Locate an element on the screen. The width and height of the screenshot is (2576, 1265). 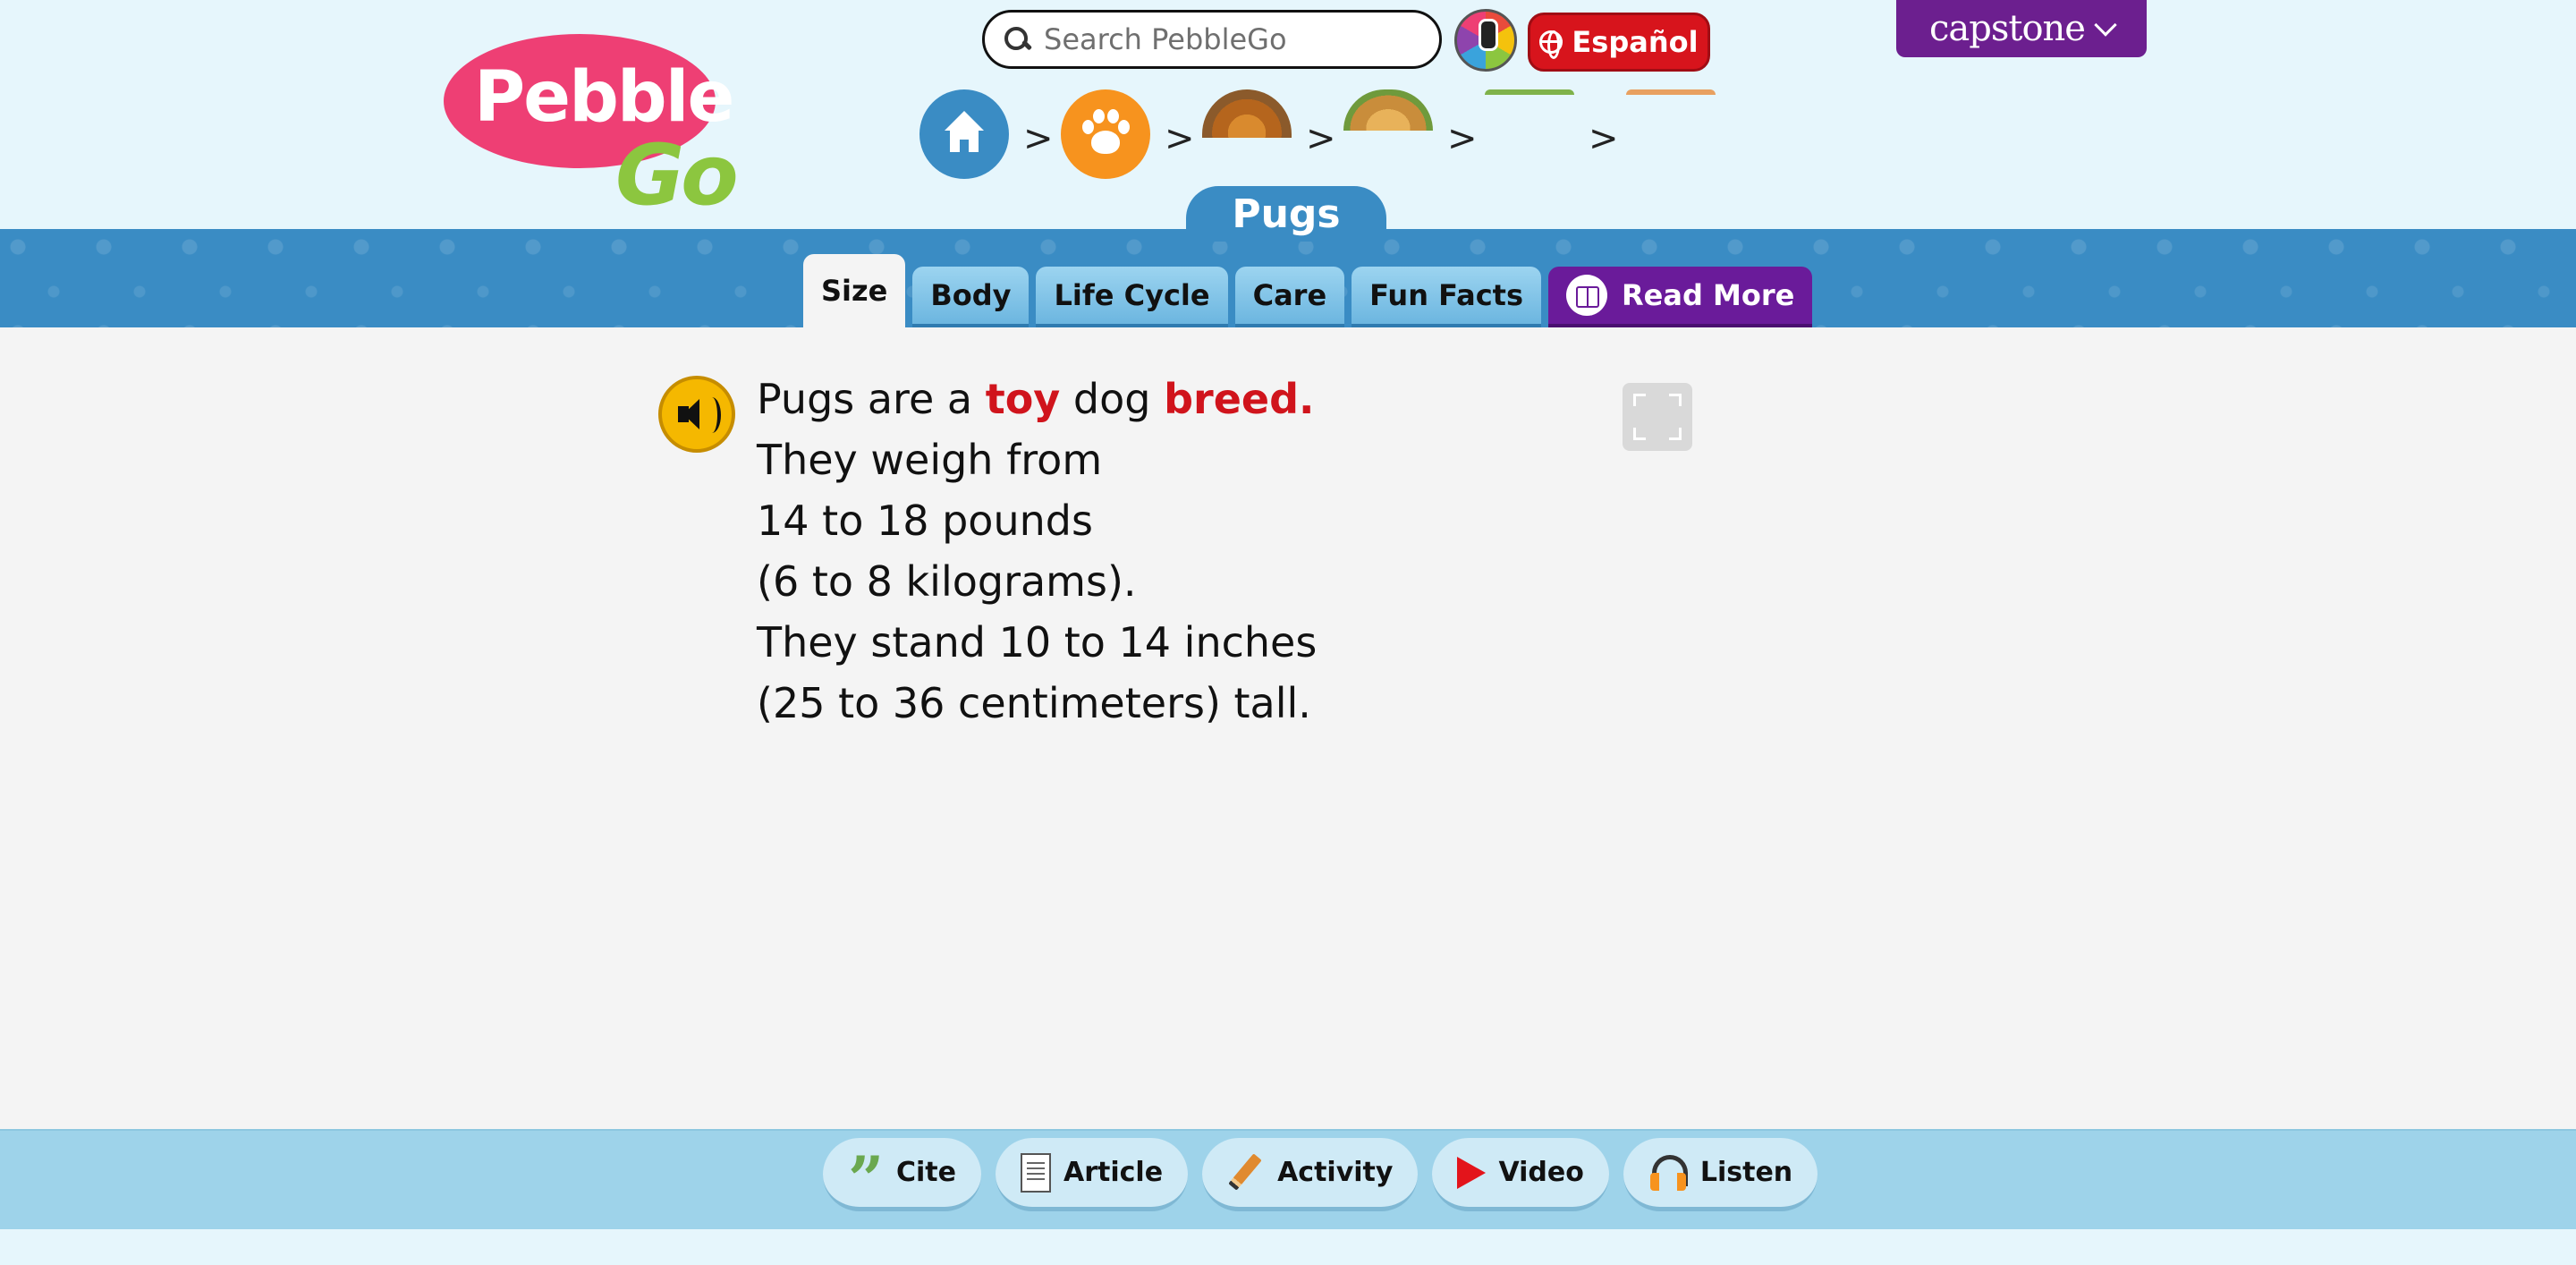
text-line-5: They stand 10 to 14 inches is located at coordinates (1037, 642).